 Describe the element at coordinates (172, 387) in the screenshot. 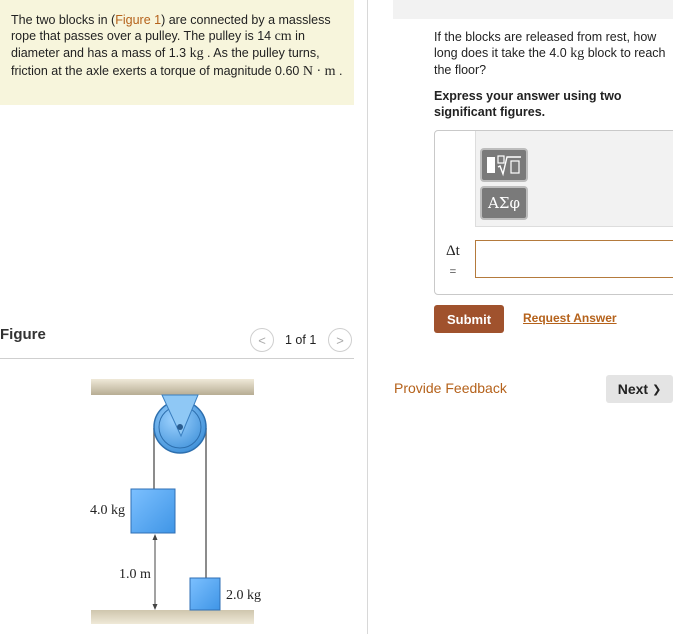

I see `ceiling` at that location.